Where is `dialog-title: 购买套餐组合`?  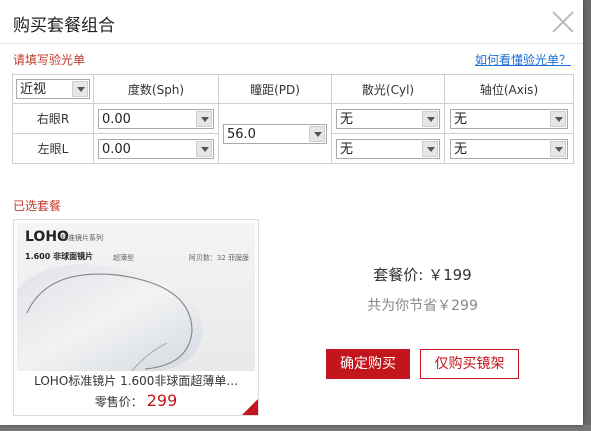
dialog-title: 购买套餐组合 is located at coordinates (64, 26).